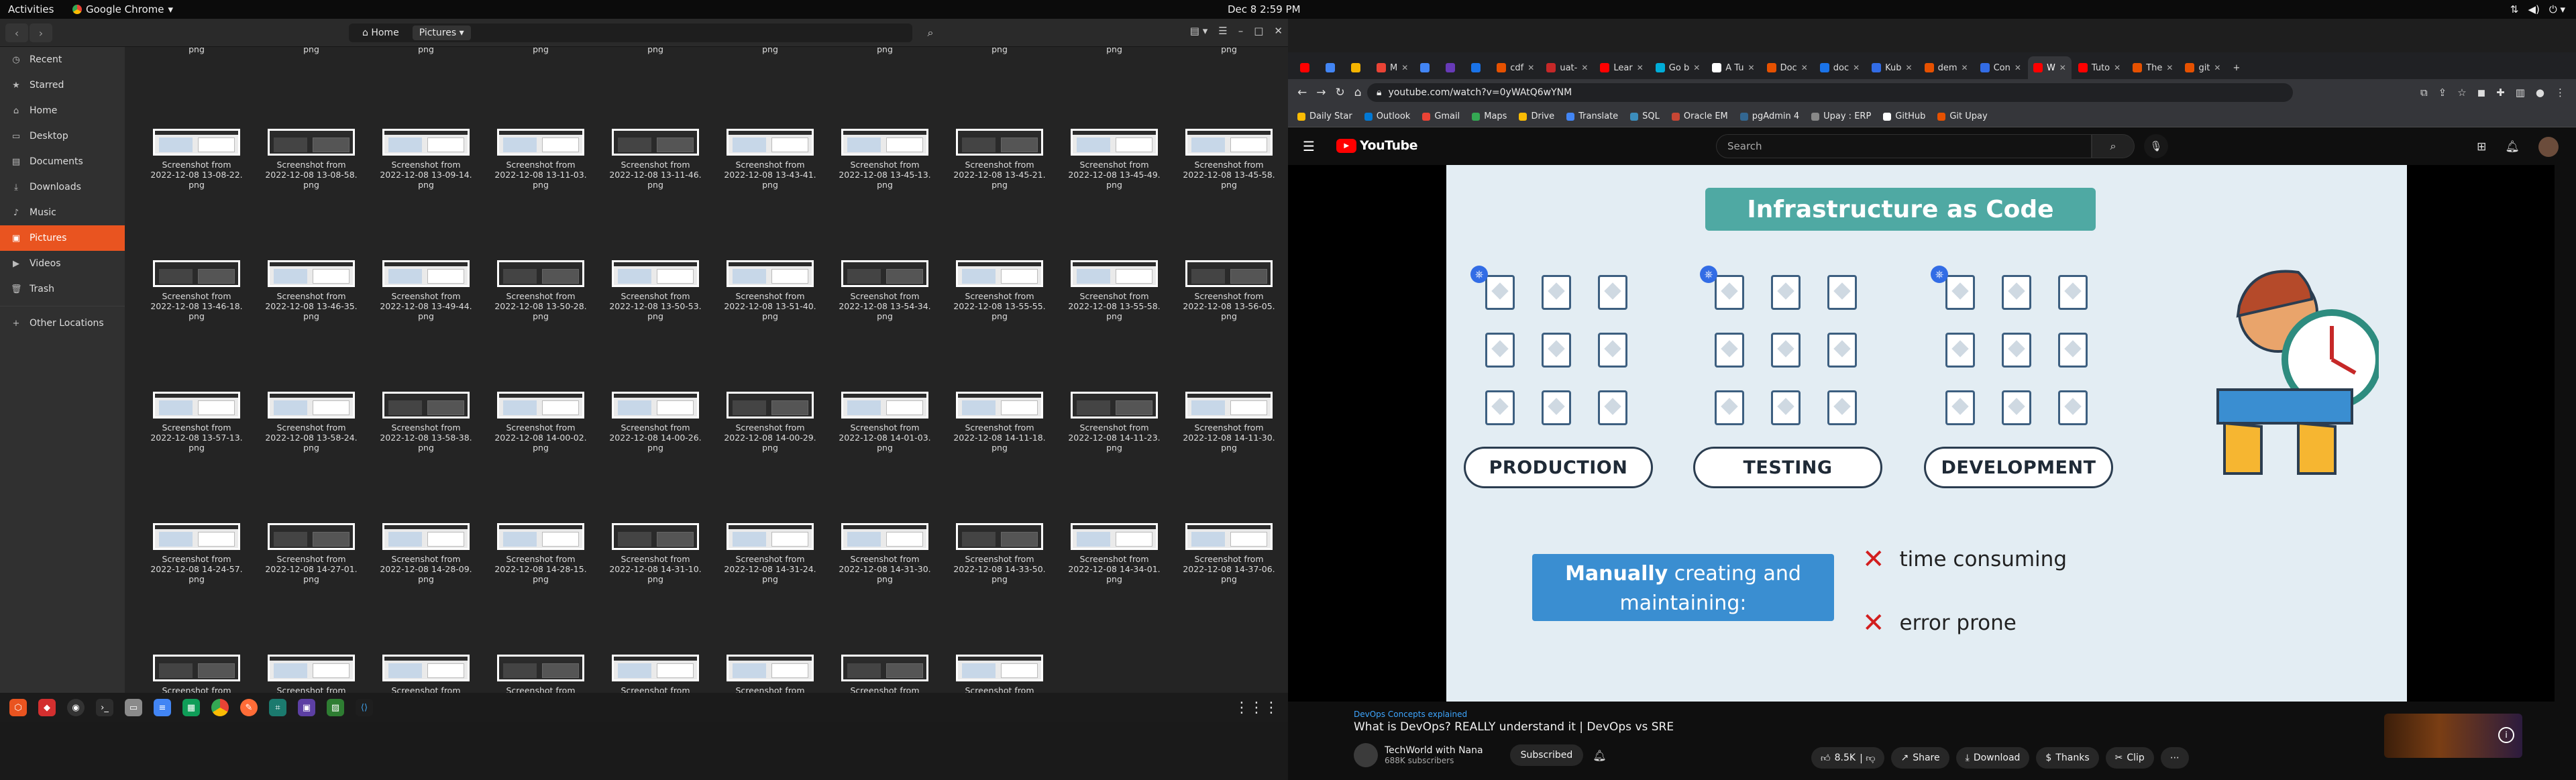 The height and width of the screenshot is (780, 2576). What do you see at coordinates (655, 290) in the screenshot?
I see `file-item: Screenshot from 2022-12-08 13-50-53. png` at bounding box center [655, 290].